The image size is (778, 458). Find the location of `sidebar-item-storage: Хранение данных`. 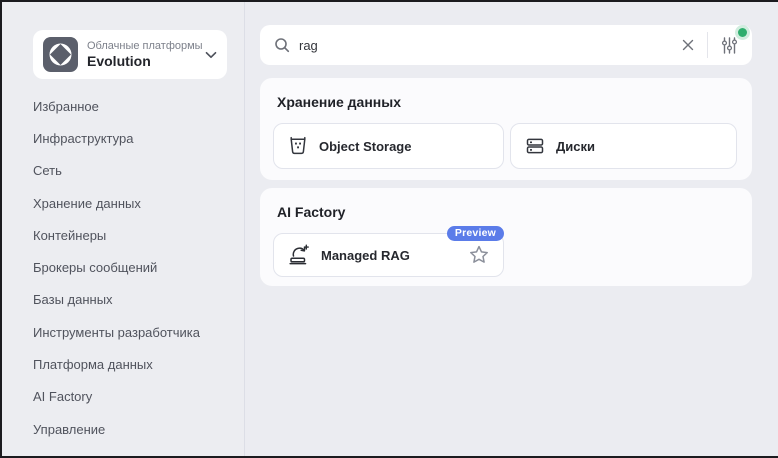

sidebar-item-storage: Хранение данных is located at coordinates (123, 203).